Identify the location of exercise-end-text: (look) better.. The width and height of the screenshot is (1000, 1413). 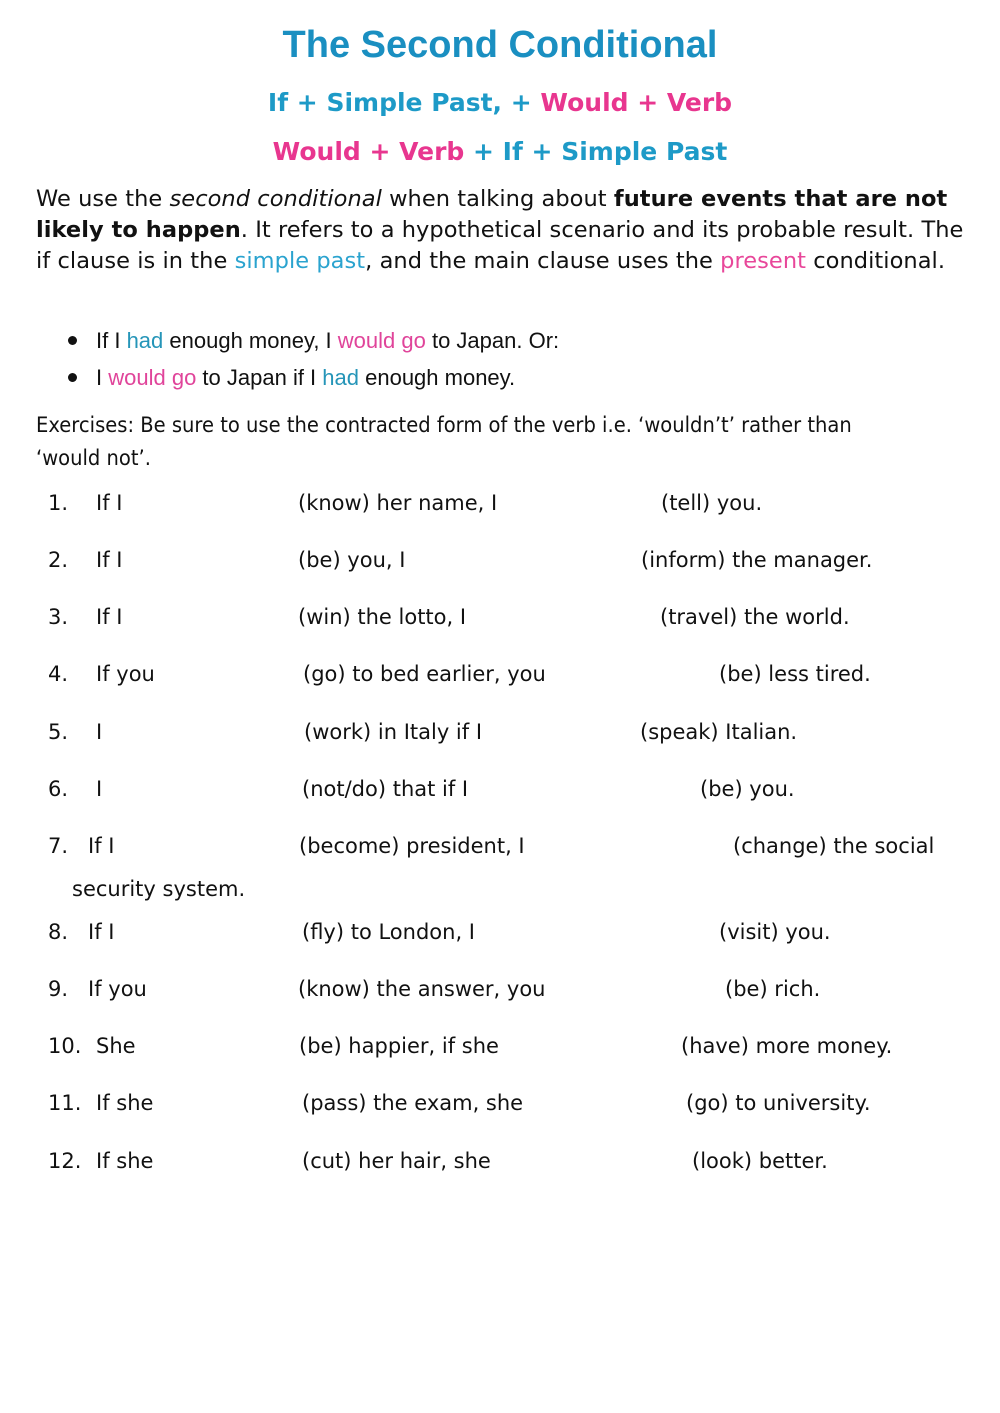
(760, 1161).